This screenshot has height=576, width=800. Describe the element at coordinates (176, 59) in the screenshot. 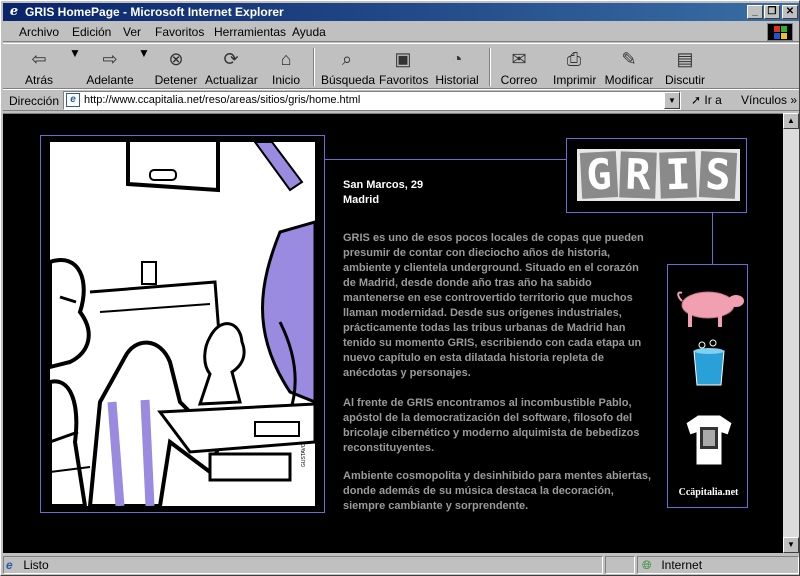

I see `stop-icon: ⊗` at that location.